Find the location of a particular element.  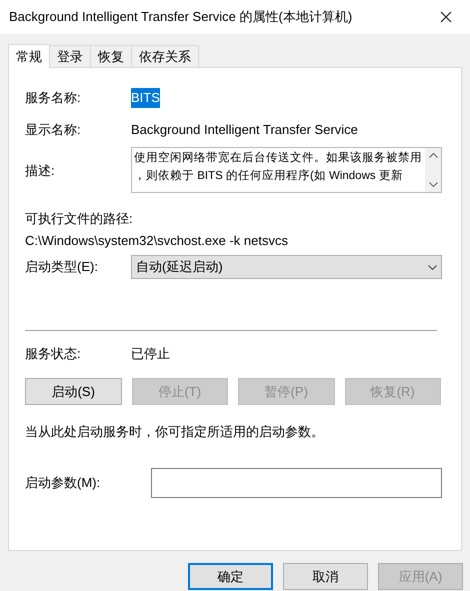

field-label: 启动类型(E): is located at coordinates (62, 267).